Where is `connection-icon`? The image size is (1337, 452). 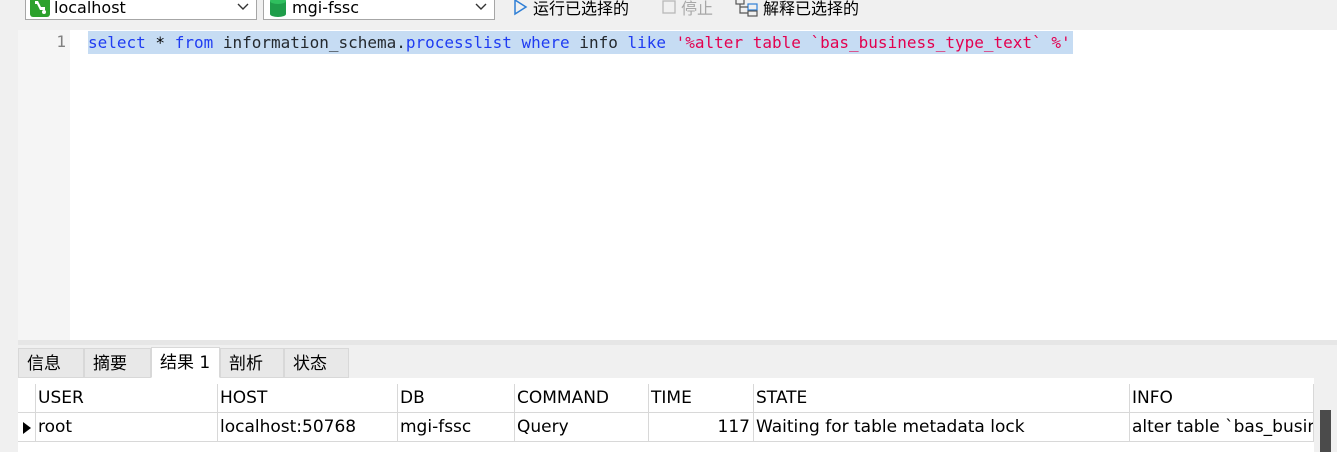 connection-icon is located at coordinates (40, 8).